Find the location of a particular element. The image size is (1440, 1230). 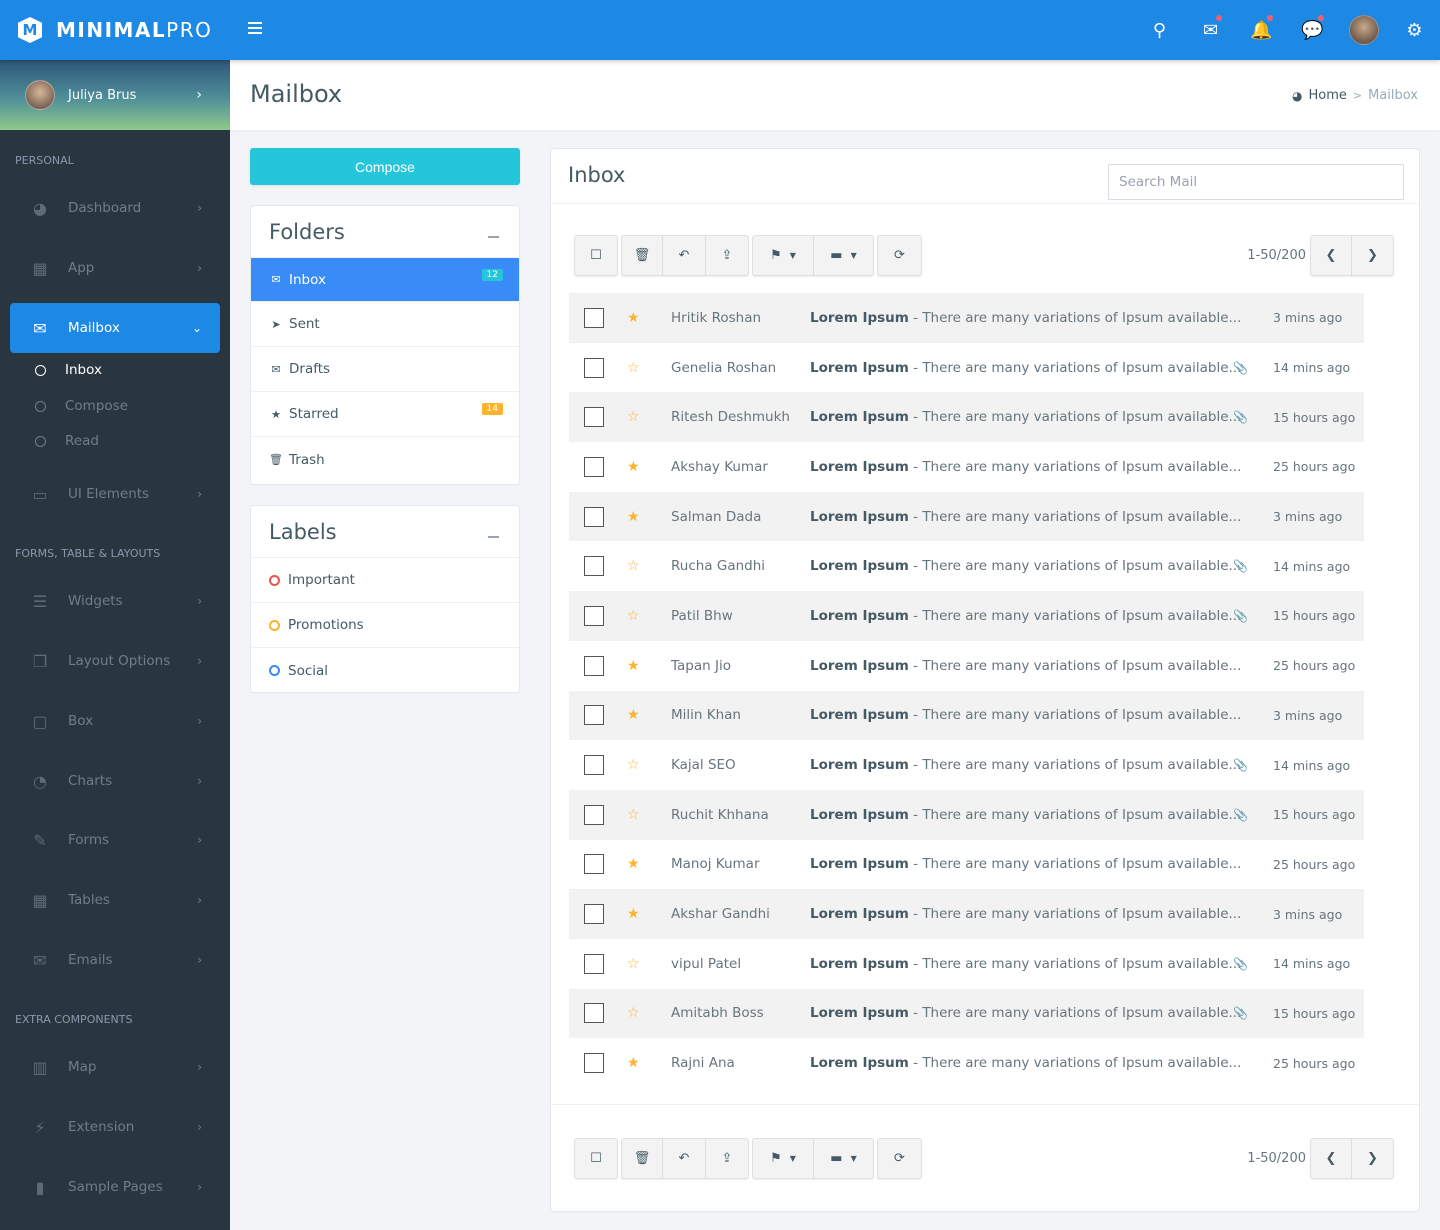

folder-trash: 🗑 Trash is located at coordinates (385, 459).